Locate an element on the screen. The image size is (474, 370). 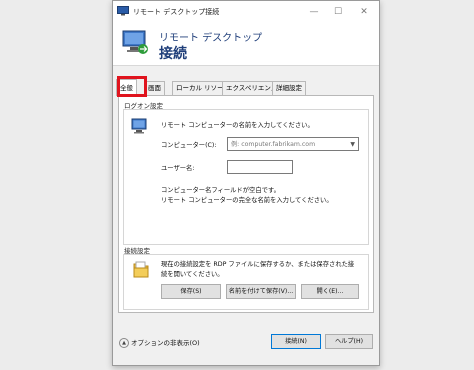
tab-general: 全般 is located at coordinates (126, 87).